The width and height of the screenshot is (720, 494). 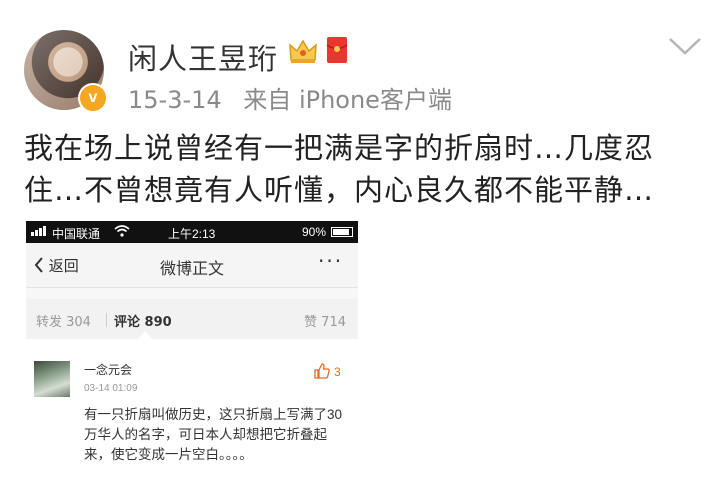 I want to click on active-tab-caret, so click(x=145, y=335).